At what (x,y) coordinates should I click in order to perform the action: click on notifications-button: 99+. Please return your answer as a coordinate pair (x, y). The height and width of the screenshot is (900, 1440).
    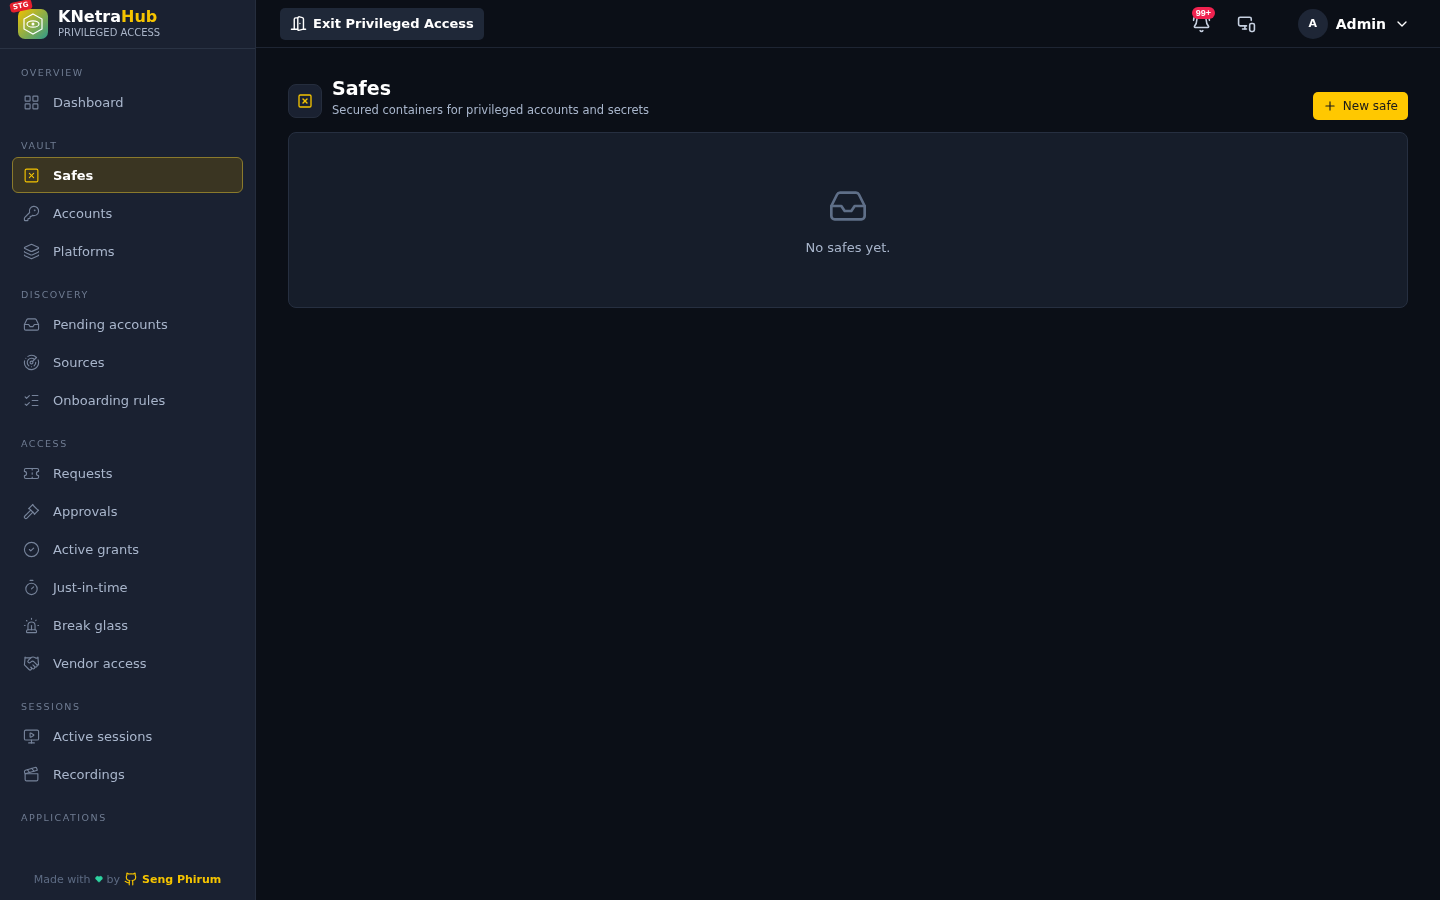
    Looking at the image, I should click on (1201, 23).